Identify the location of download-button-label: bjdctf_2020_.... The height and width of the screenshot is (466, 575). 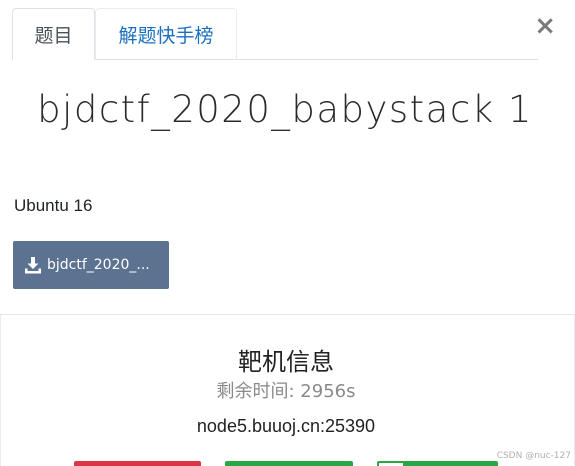
(98, 265).